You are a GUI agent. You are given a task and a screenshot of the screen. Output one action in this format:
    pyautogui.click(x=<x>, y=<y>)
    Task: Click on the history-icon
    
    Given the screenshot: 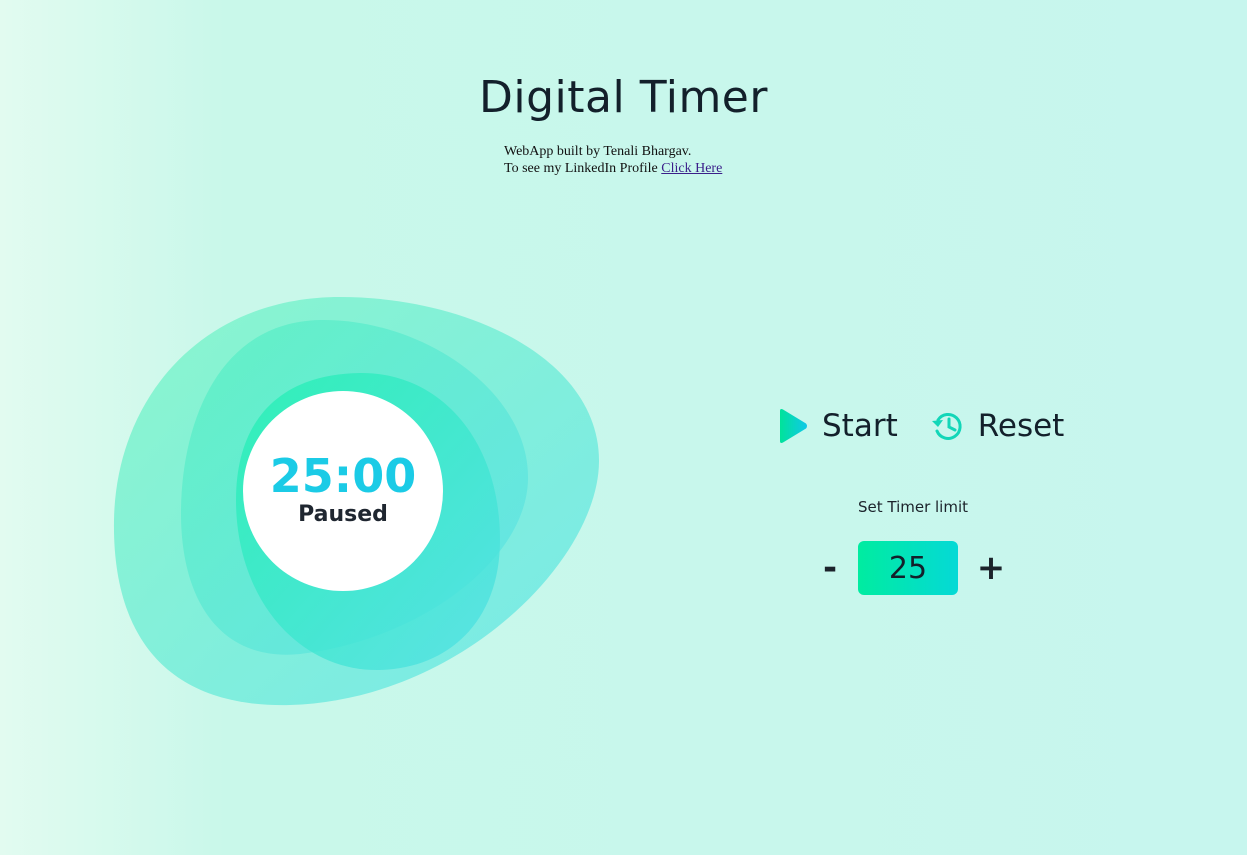 What is the action you would take?
    pyautogui.click(x=948, y=426)
    